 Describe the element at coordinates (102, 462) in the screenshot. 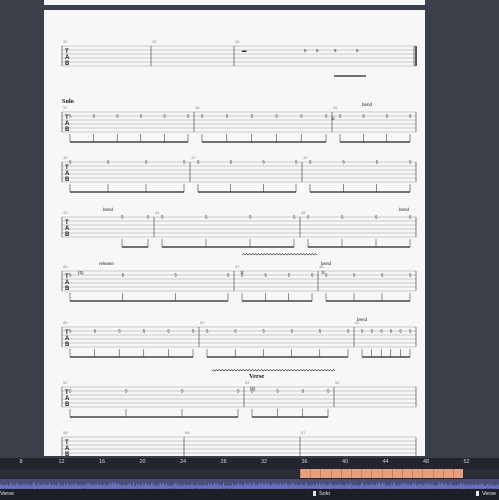

I see `bar-tick-label: 16` at that location.